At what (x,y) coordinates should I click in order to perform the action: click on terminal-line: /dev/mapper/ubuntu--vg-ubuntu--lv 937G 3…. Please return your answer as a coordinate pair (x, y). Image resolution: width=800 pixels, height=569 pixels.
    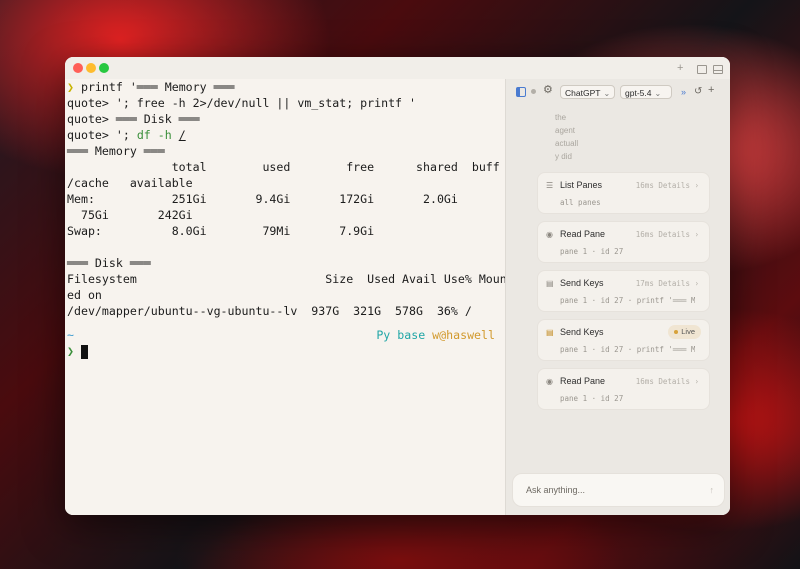
    Looking at the image, I should click on (269, 311).